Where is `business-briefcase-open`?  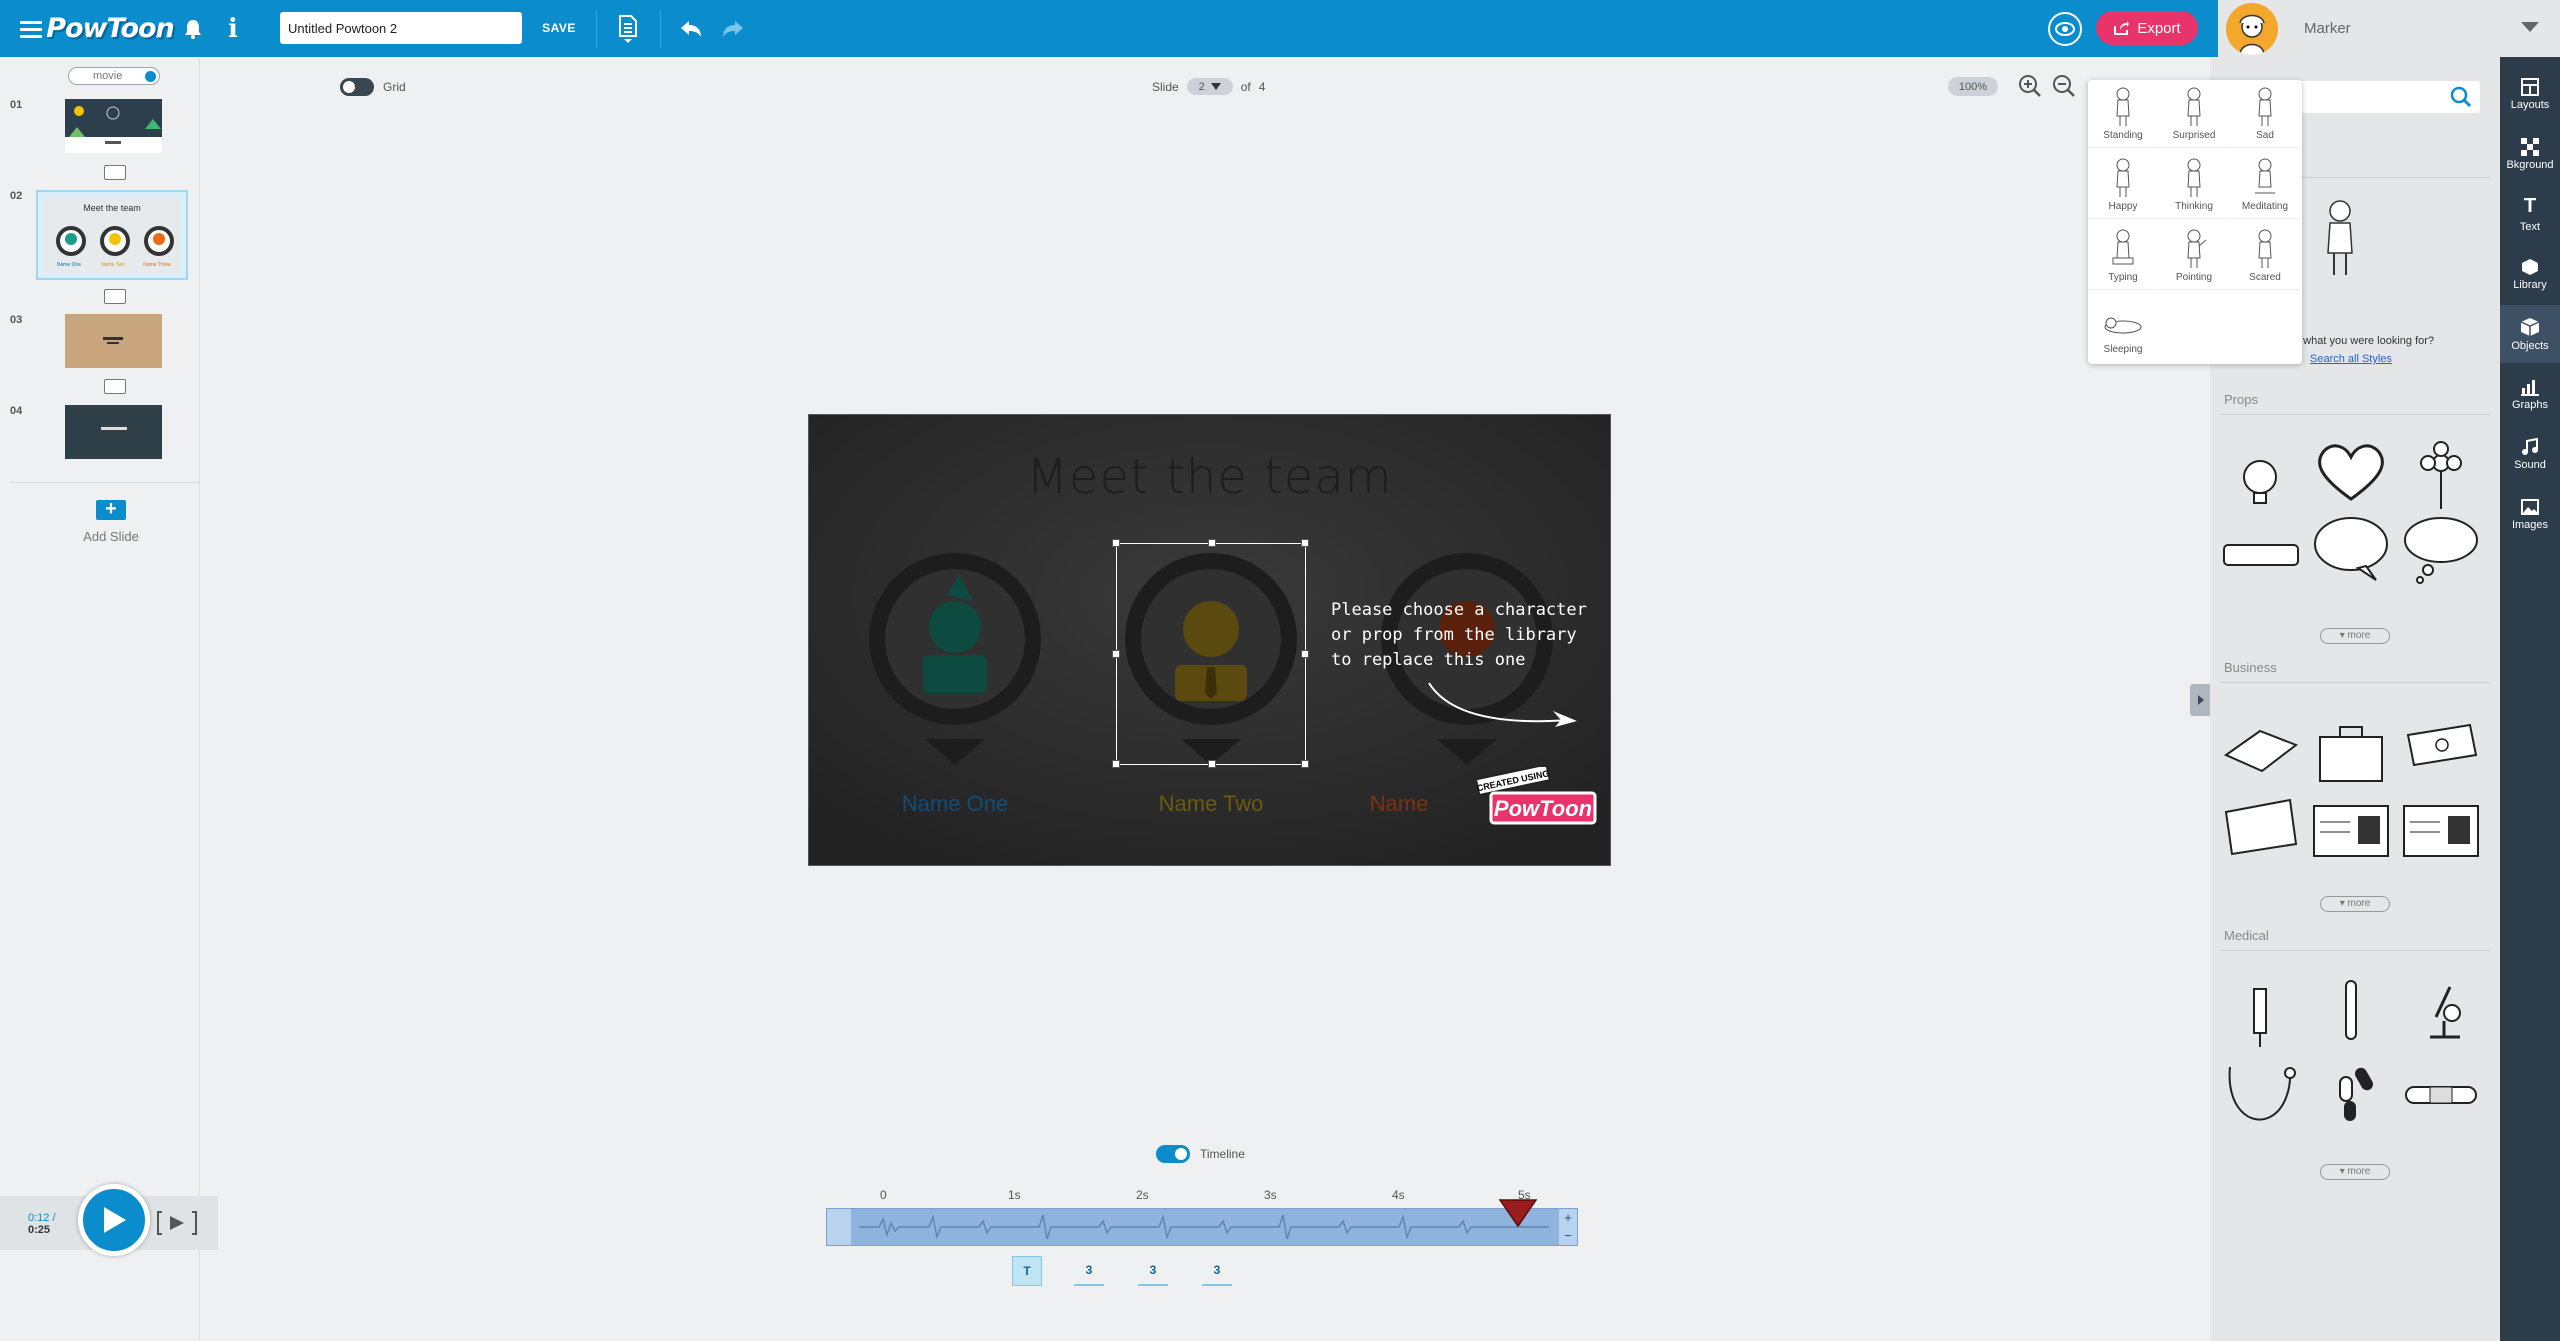
business-briefcase-open is located at coordinates (2261, 751).